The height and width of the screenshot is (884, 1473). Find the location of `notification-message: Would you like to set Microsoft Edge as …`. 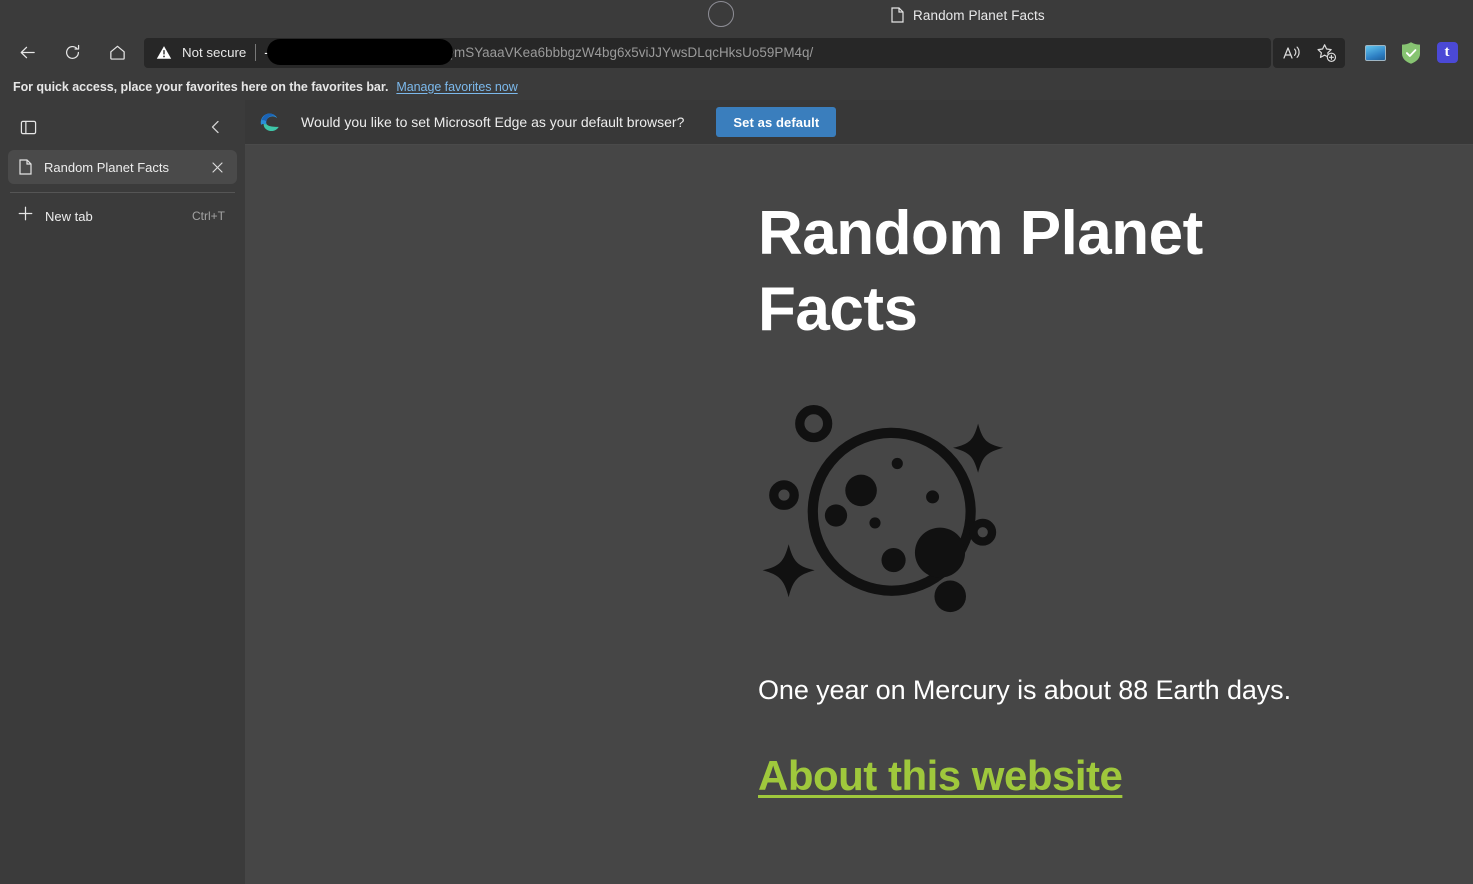

notification-message: Would you like to set Microsoft Edge as … is located at coordinates (493, 122).